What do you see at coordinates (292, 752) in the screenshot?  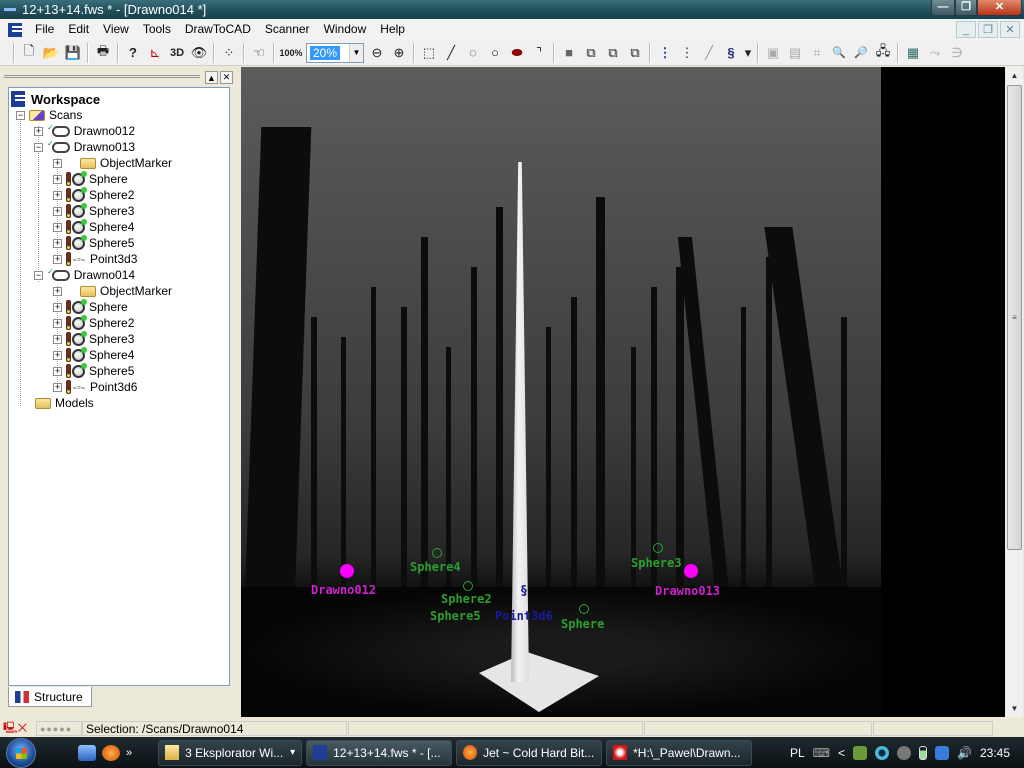 I see `chevron-down-icon: ▾` at bounding box center [292, 752].